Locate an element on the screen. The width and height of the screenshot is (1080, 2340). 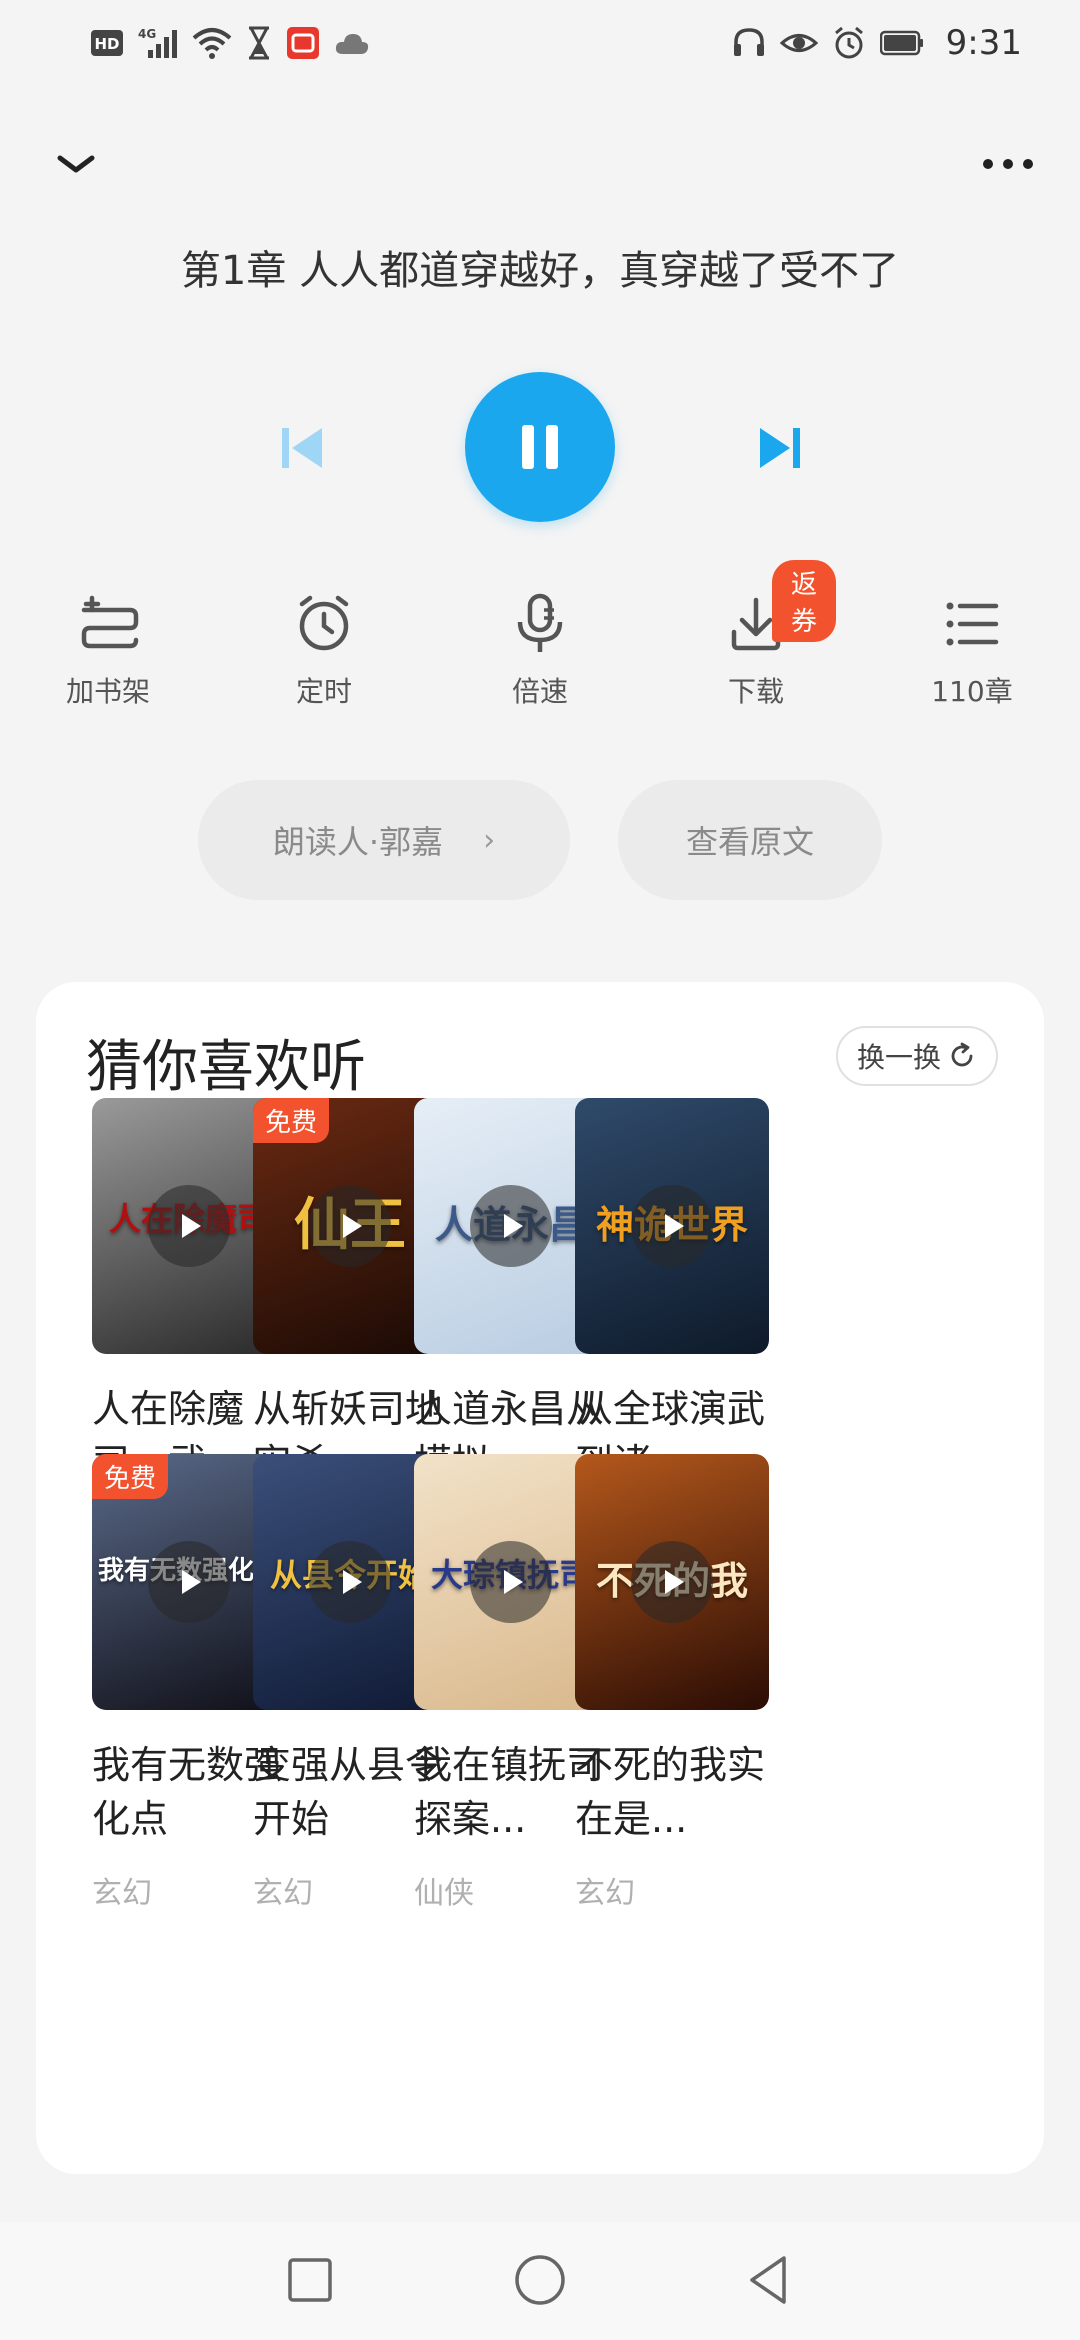
cloud-icon is located at coordinates (352, 43).